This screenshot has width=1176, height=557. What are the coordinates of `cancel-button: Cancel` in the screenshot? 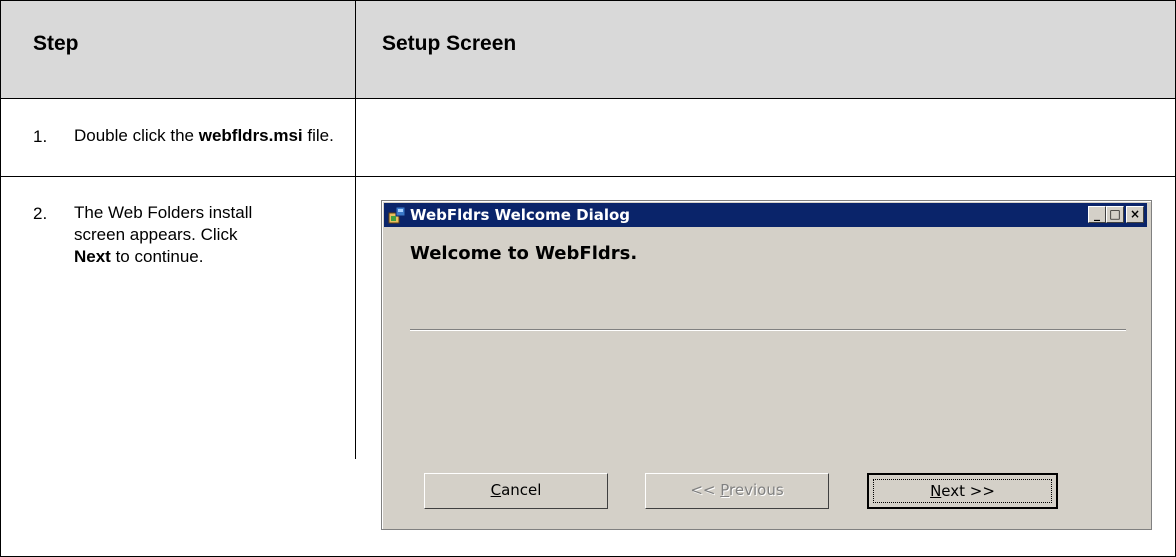 It's located at (516, 491).